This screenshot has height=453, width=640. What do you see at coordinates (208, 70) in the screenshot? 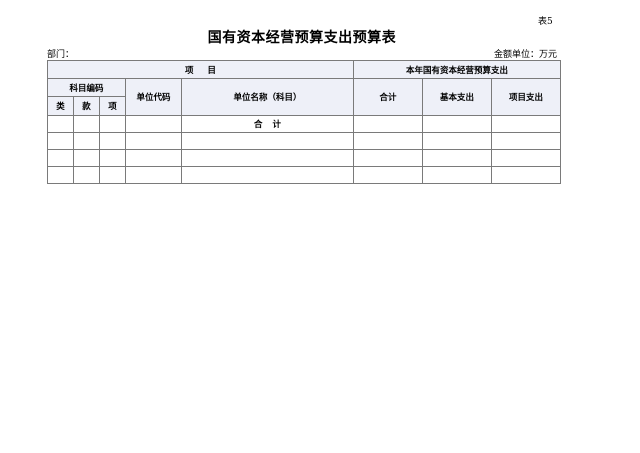
I see `group-header-item-label: 项目` at bounding box center [208, 70].